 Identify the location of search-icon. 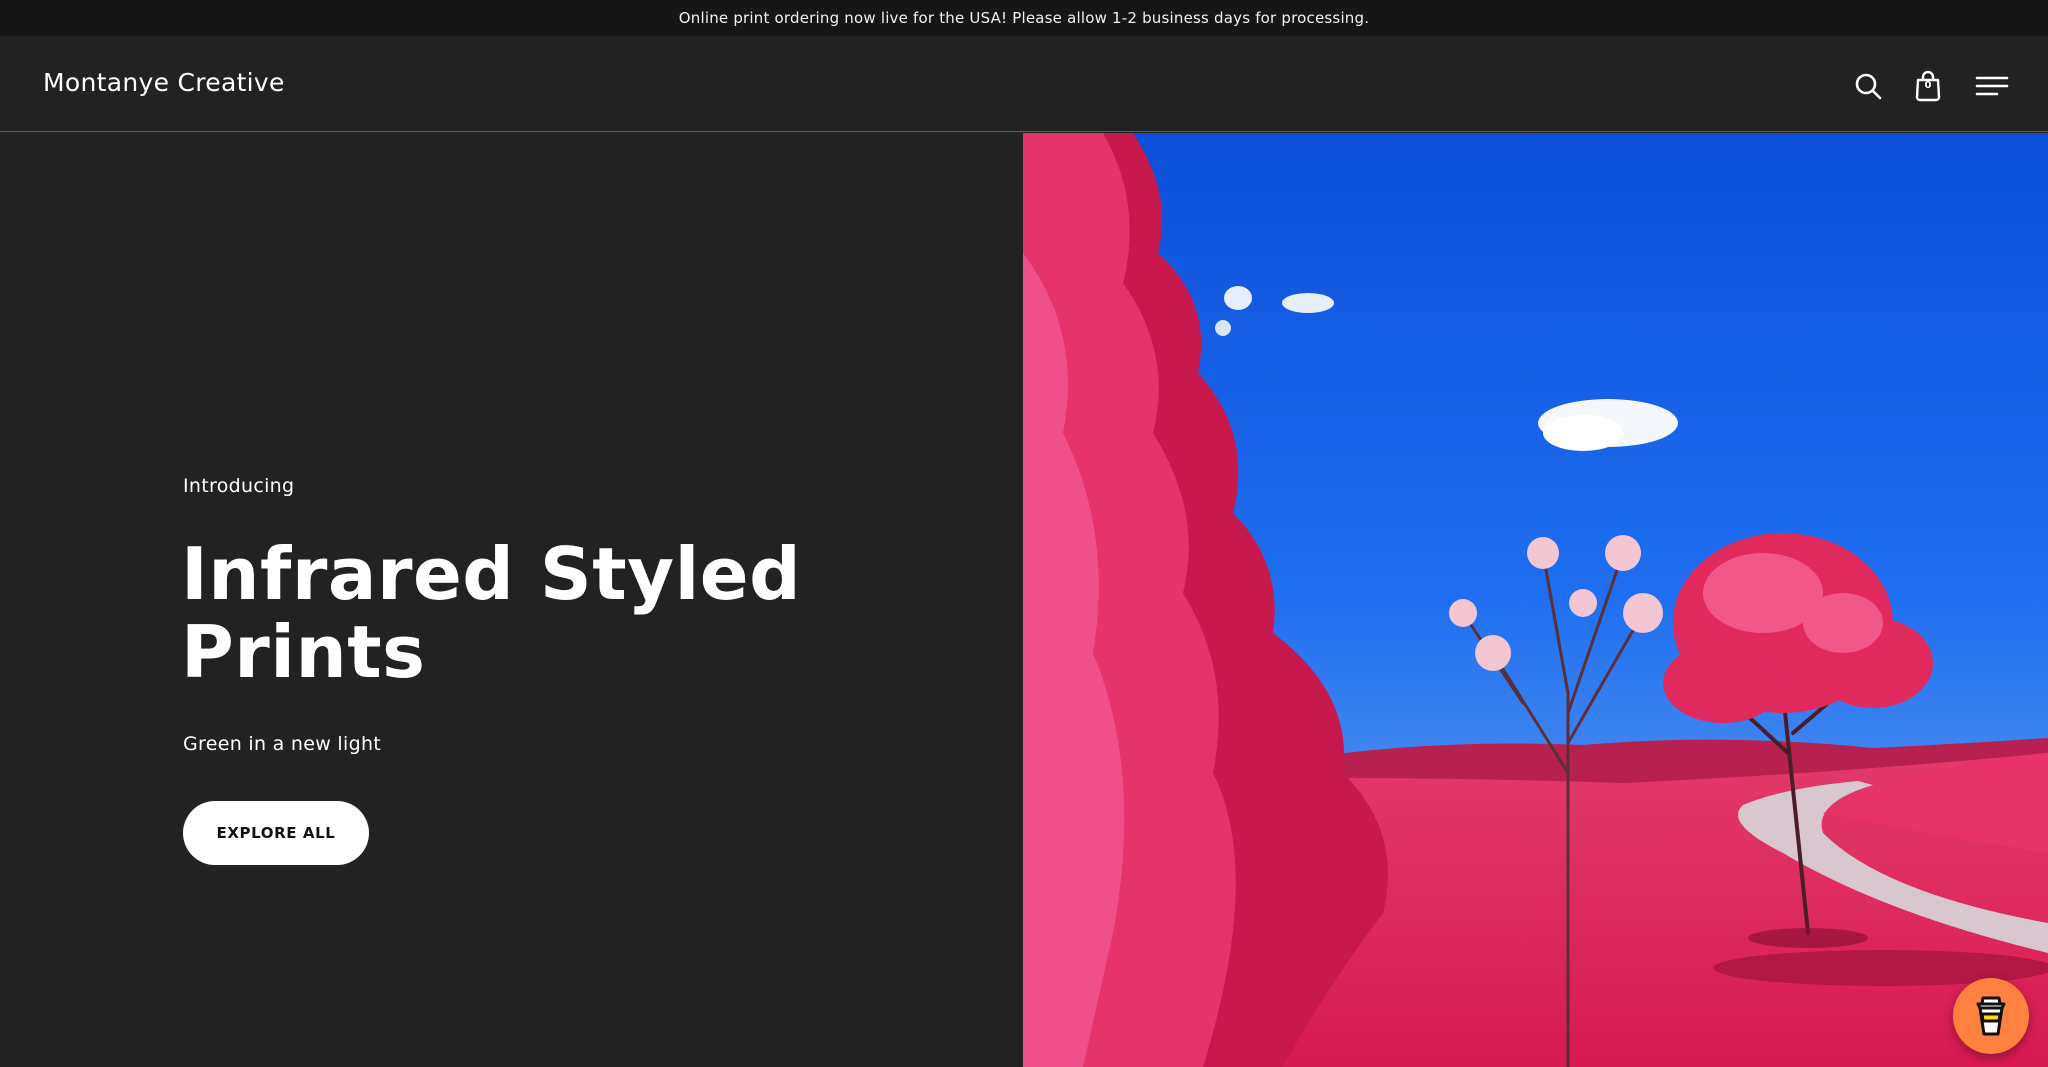
(1868, 86).